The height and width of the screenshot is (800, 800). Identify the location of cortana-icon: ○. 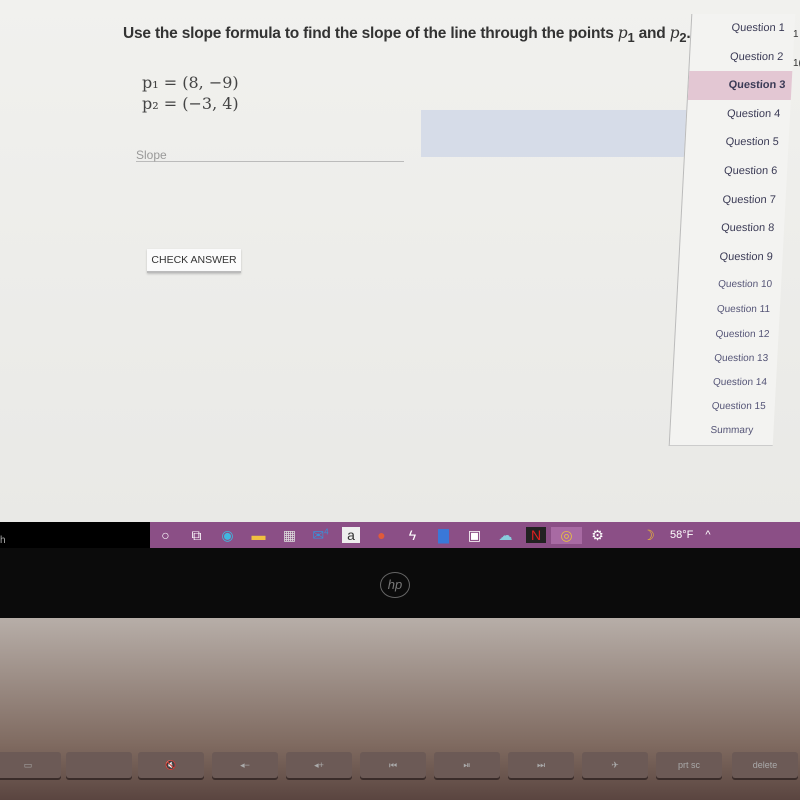
(165, 535).